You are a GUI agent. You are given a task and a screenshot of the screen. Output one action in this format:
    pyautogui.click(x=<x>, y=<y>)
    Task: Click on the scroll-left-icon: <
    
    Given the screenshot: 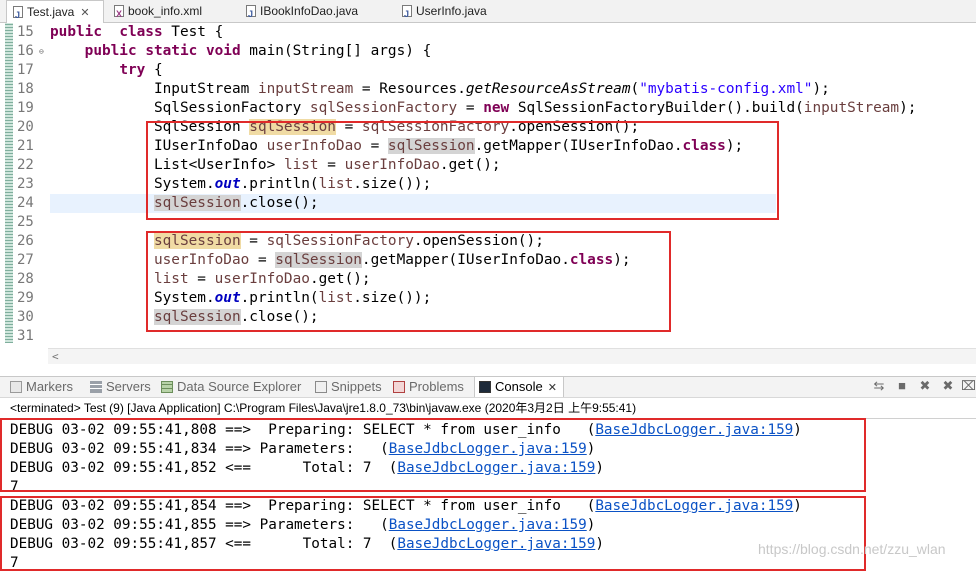 What is the action you would take?
    pyautogui.click(x=55, y=356)
    